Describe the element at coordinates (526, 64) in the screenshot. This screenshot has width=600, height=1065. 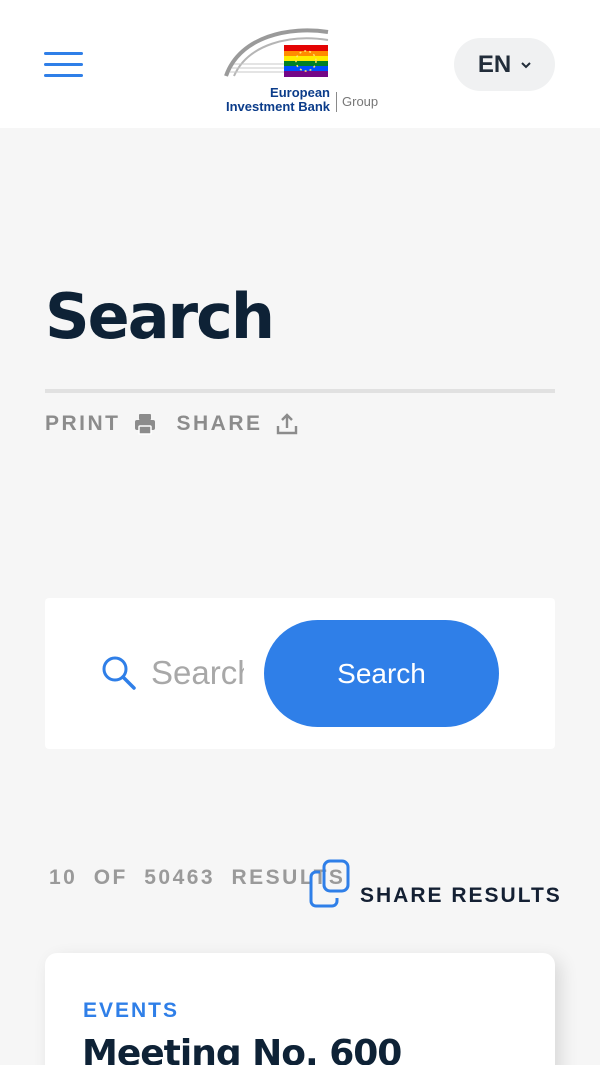
I see `chevron-down-icon` at that location.